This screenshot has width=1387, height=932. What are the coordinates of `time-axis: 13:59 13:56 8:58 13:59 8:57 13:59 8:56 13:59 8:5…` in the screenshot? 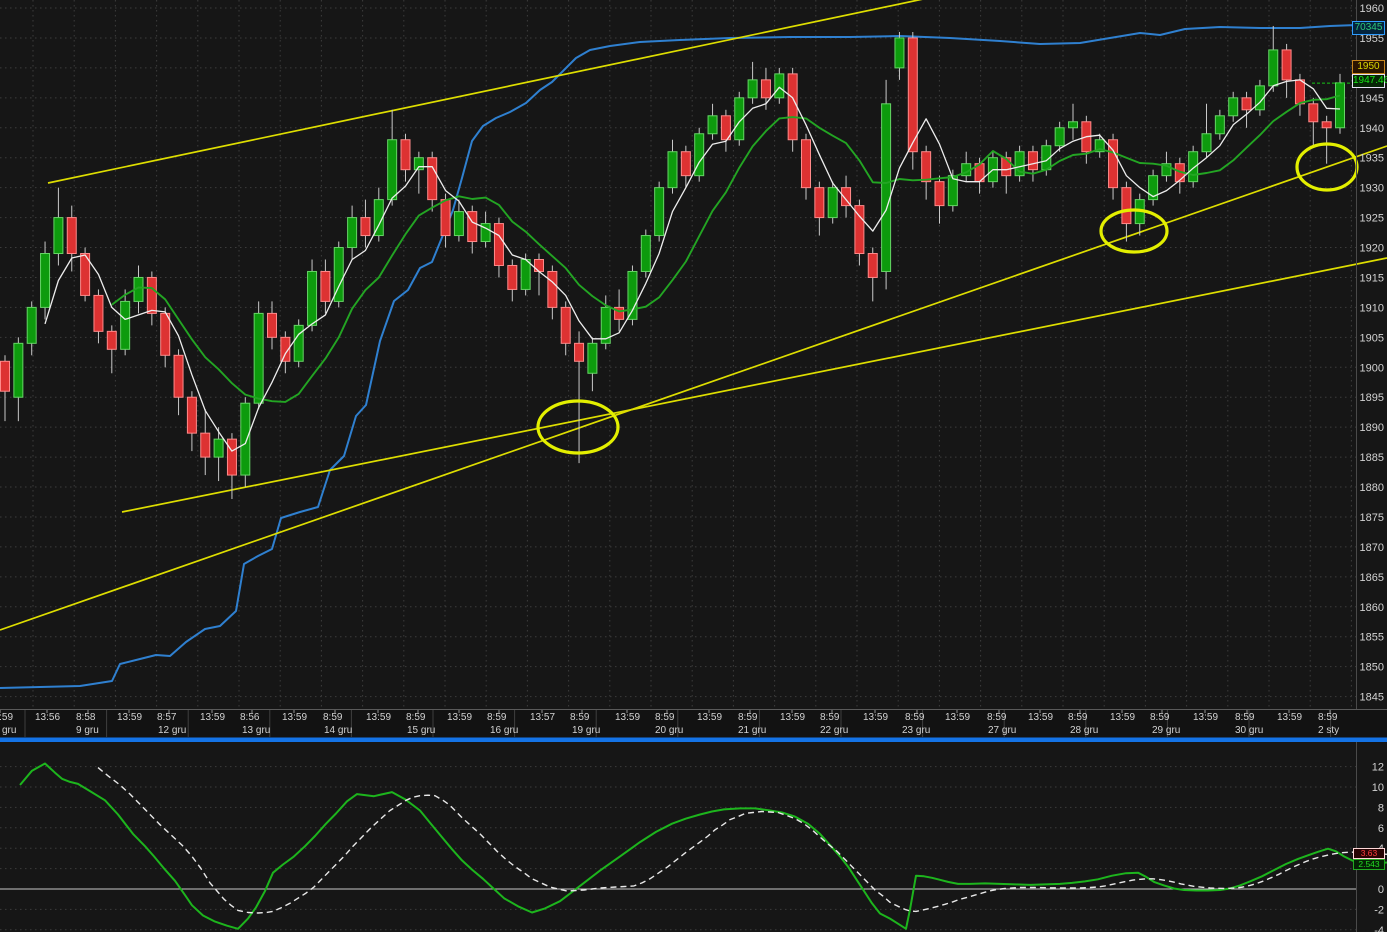 It's located at (693, 725).